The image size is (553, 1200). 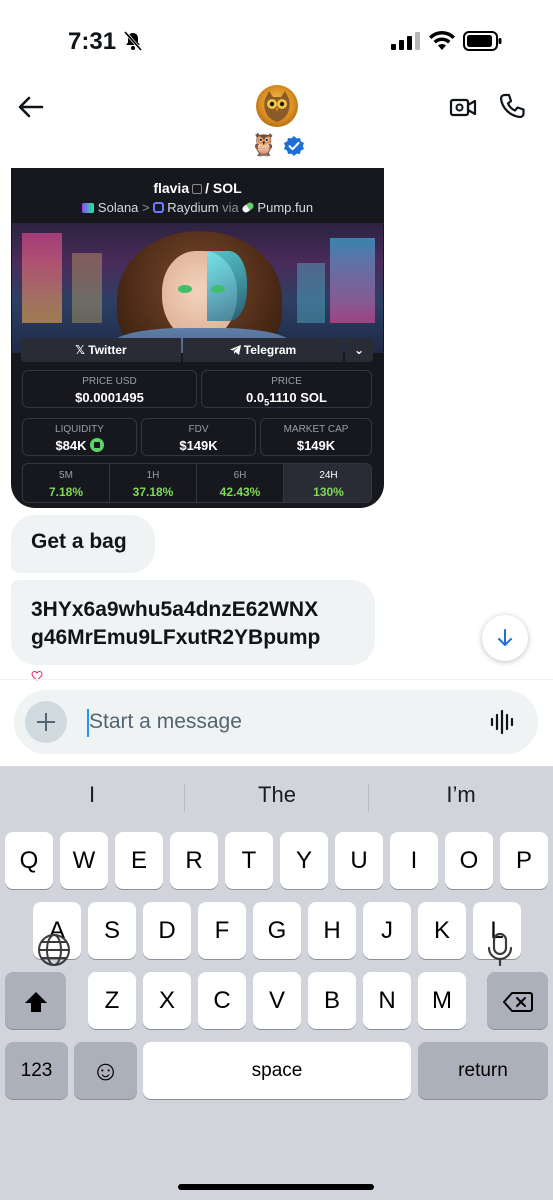 What do you see at coordinates (153, 475) in the screenshot?
I see `timeframe-label: 1H` at bounding box center [153, 475].